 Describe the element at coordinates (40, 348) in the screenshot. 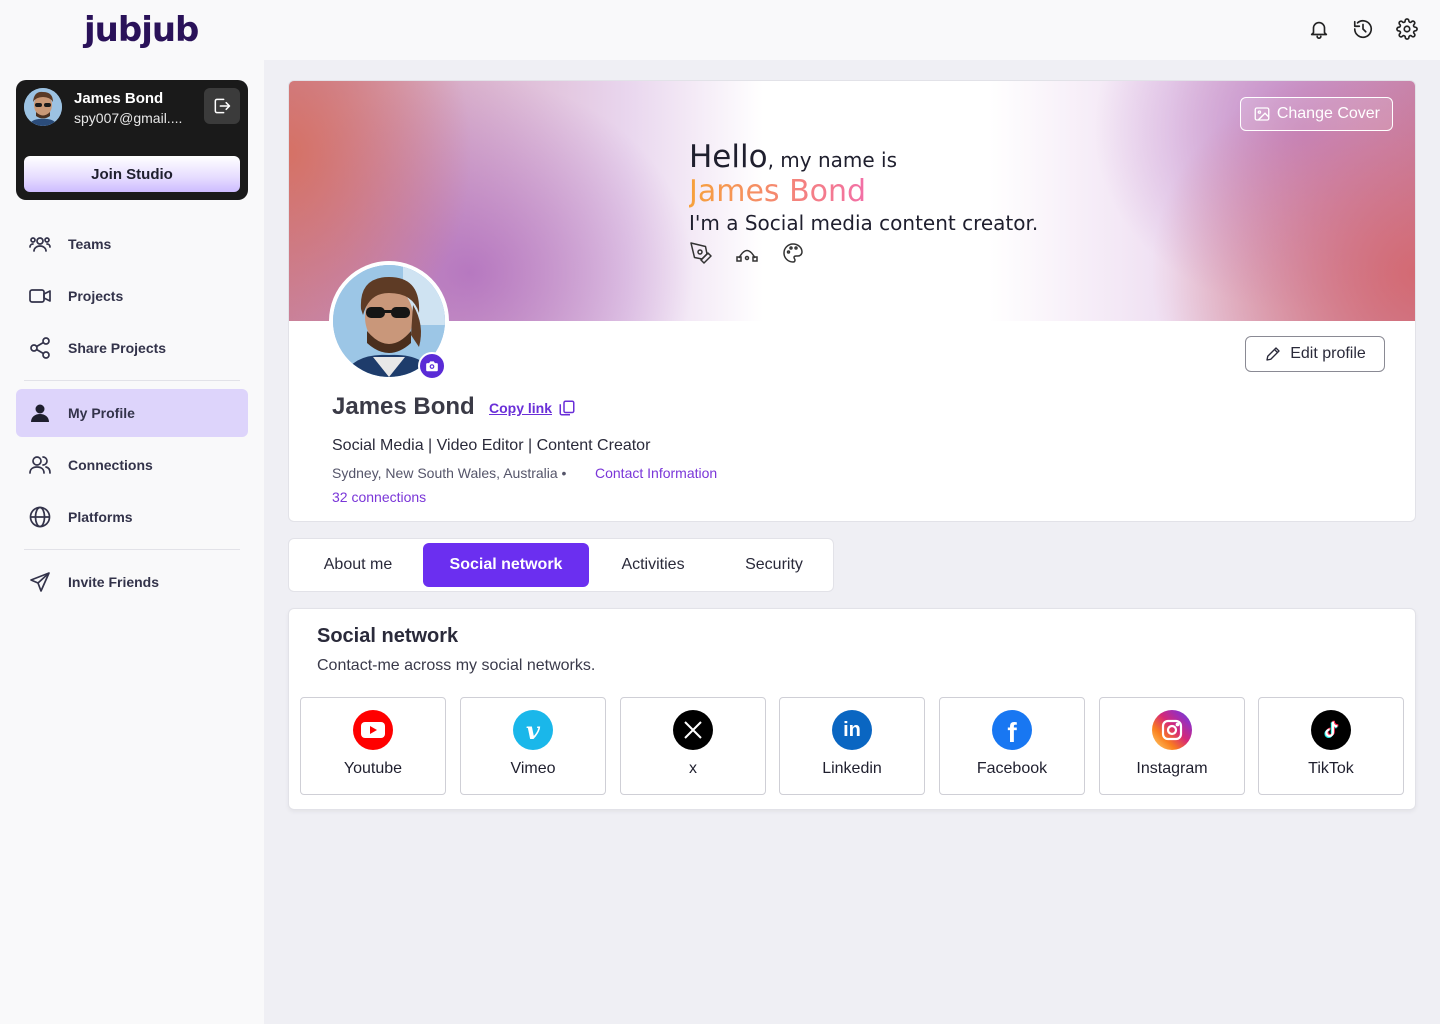

I see `share-icon` at that location.